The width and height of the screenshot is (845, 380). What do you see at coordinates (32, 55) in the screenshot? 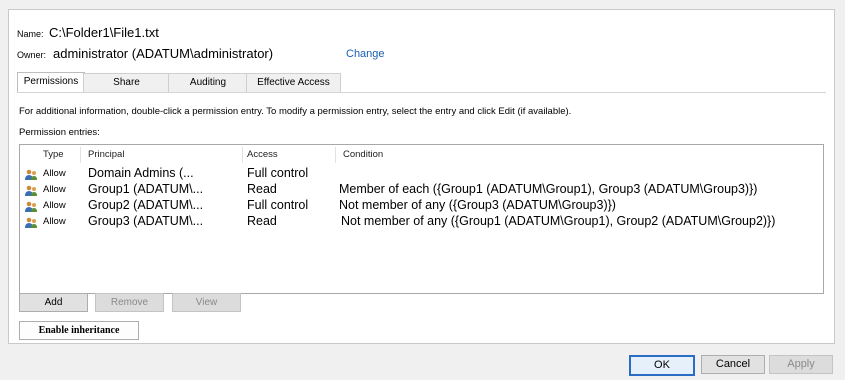
I see `owner-label: Owner:` at bounding box center [32, 55].